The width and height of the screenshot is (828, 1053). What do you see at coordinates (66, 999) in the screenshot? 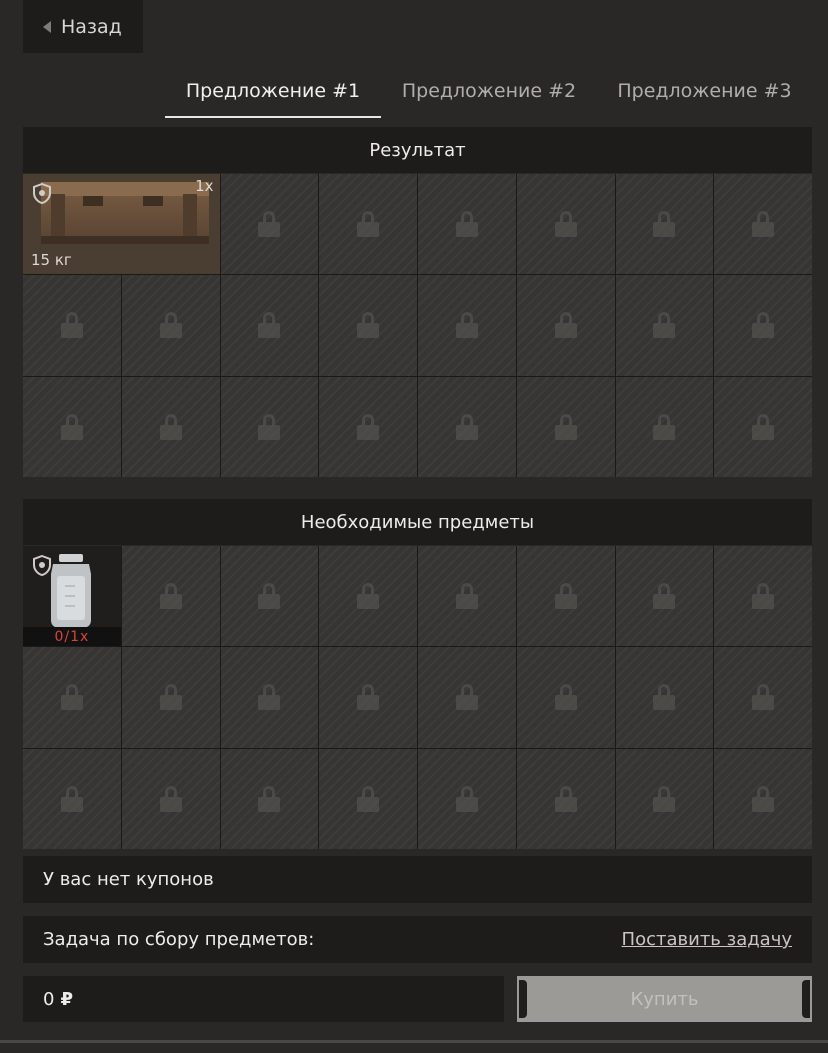
I see `ruble-icon: ₽` at bounding box center [66, 999].